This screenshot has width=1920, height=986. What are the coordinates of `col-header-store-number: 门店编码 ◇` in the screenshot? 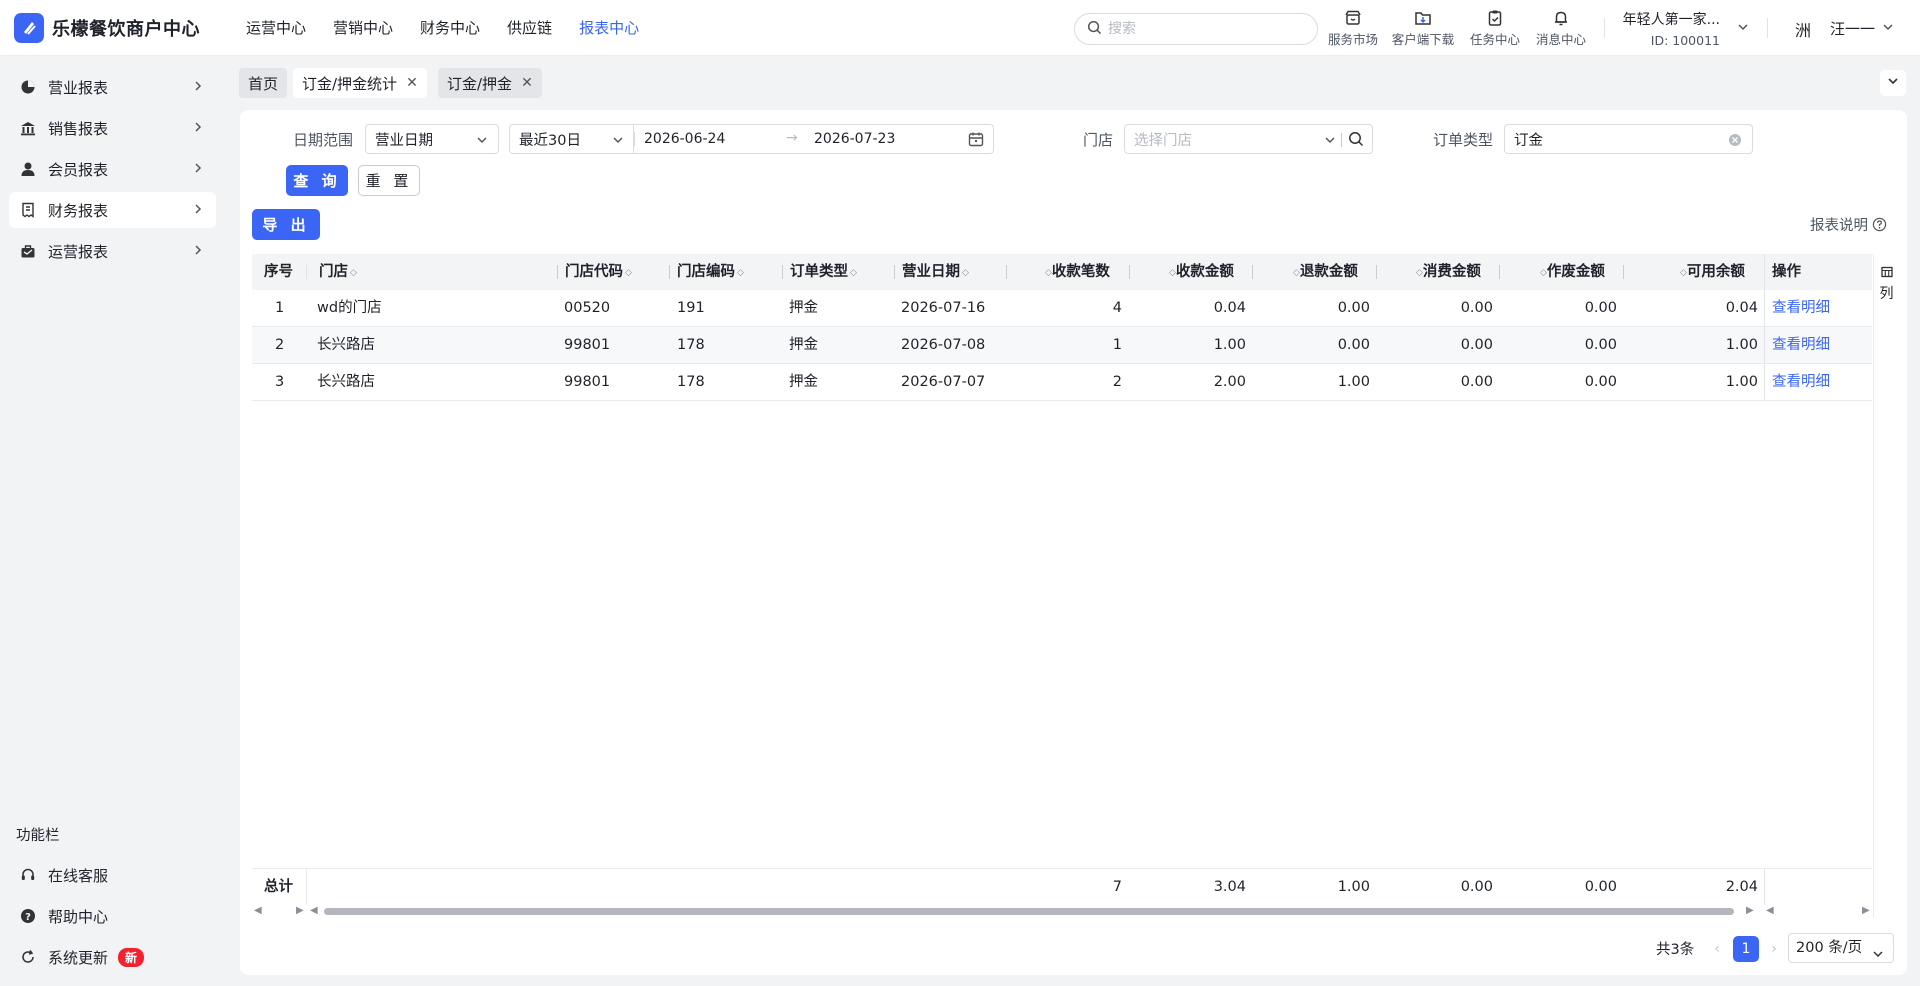 It's located at (710, 272).